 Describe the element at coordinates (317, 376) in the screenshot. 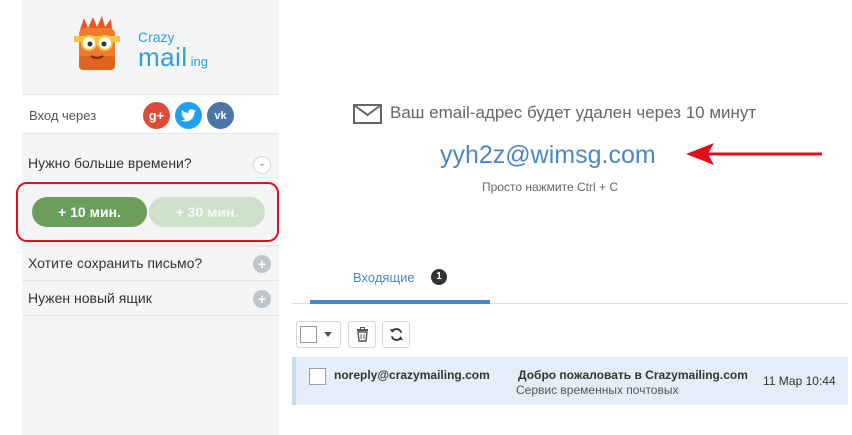

I see `message-checkbox` at that location.